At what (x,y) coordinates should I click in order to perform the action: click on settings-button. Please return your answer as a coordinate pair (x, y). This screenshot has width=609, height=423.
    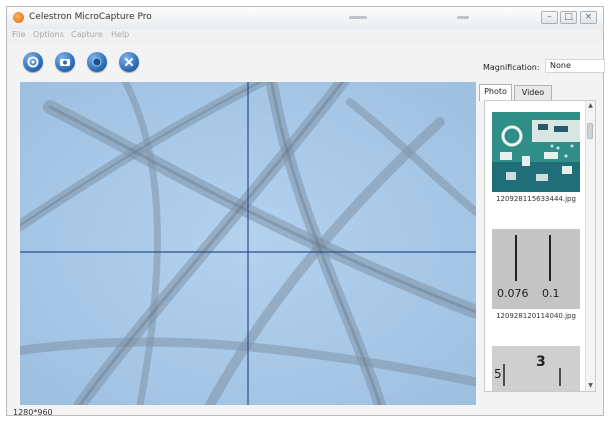
    Looking at the image, I should click on (33, 62).